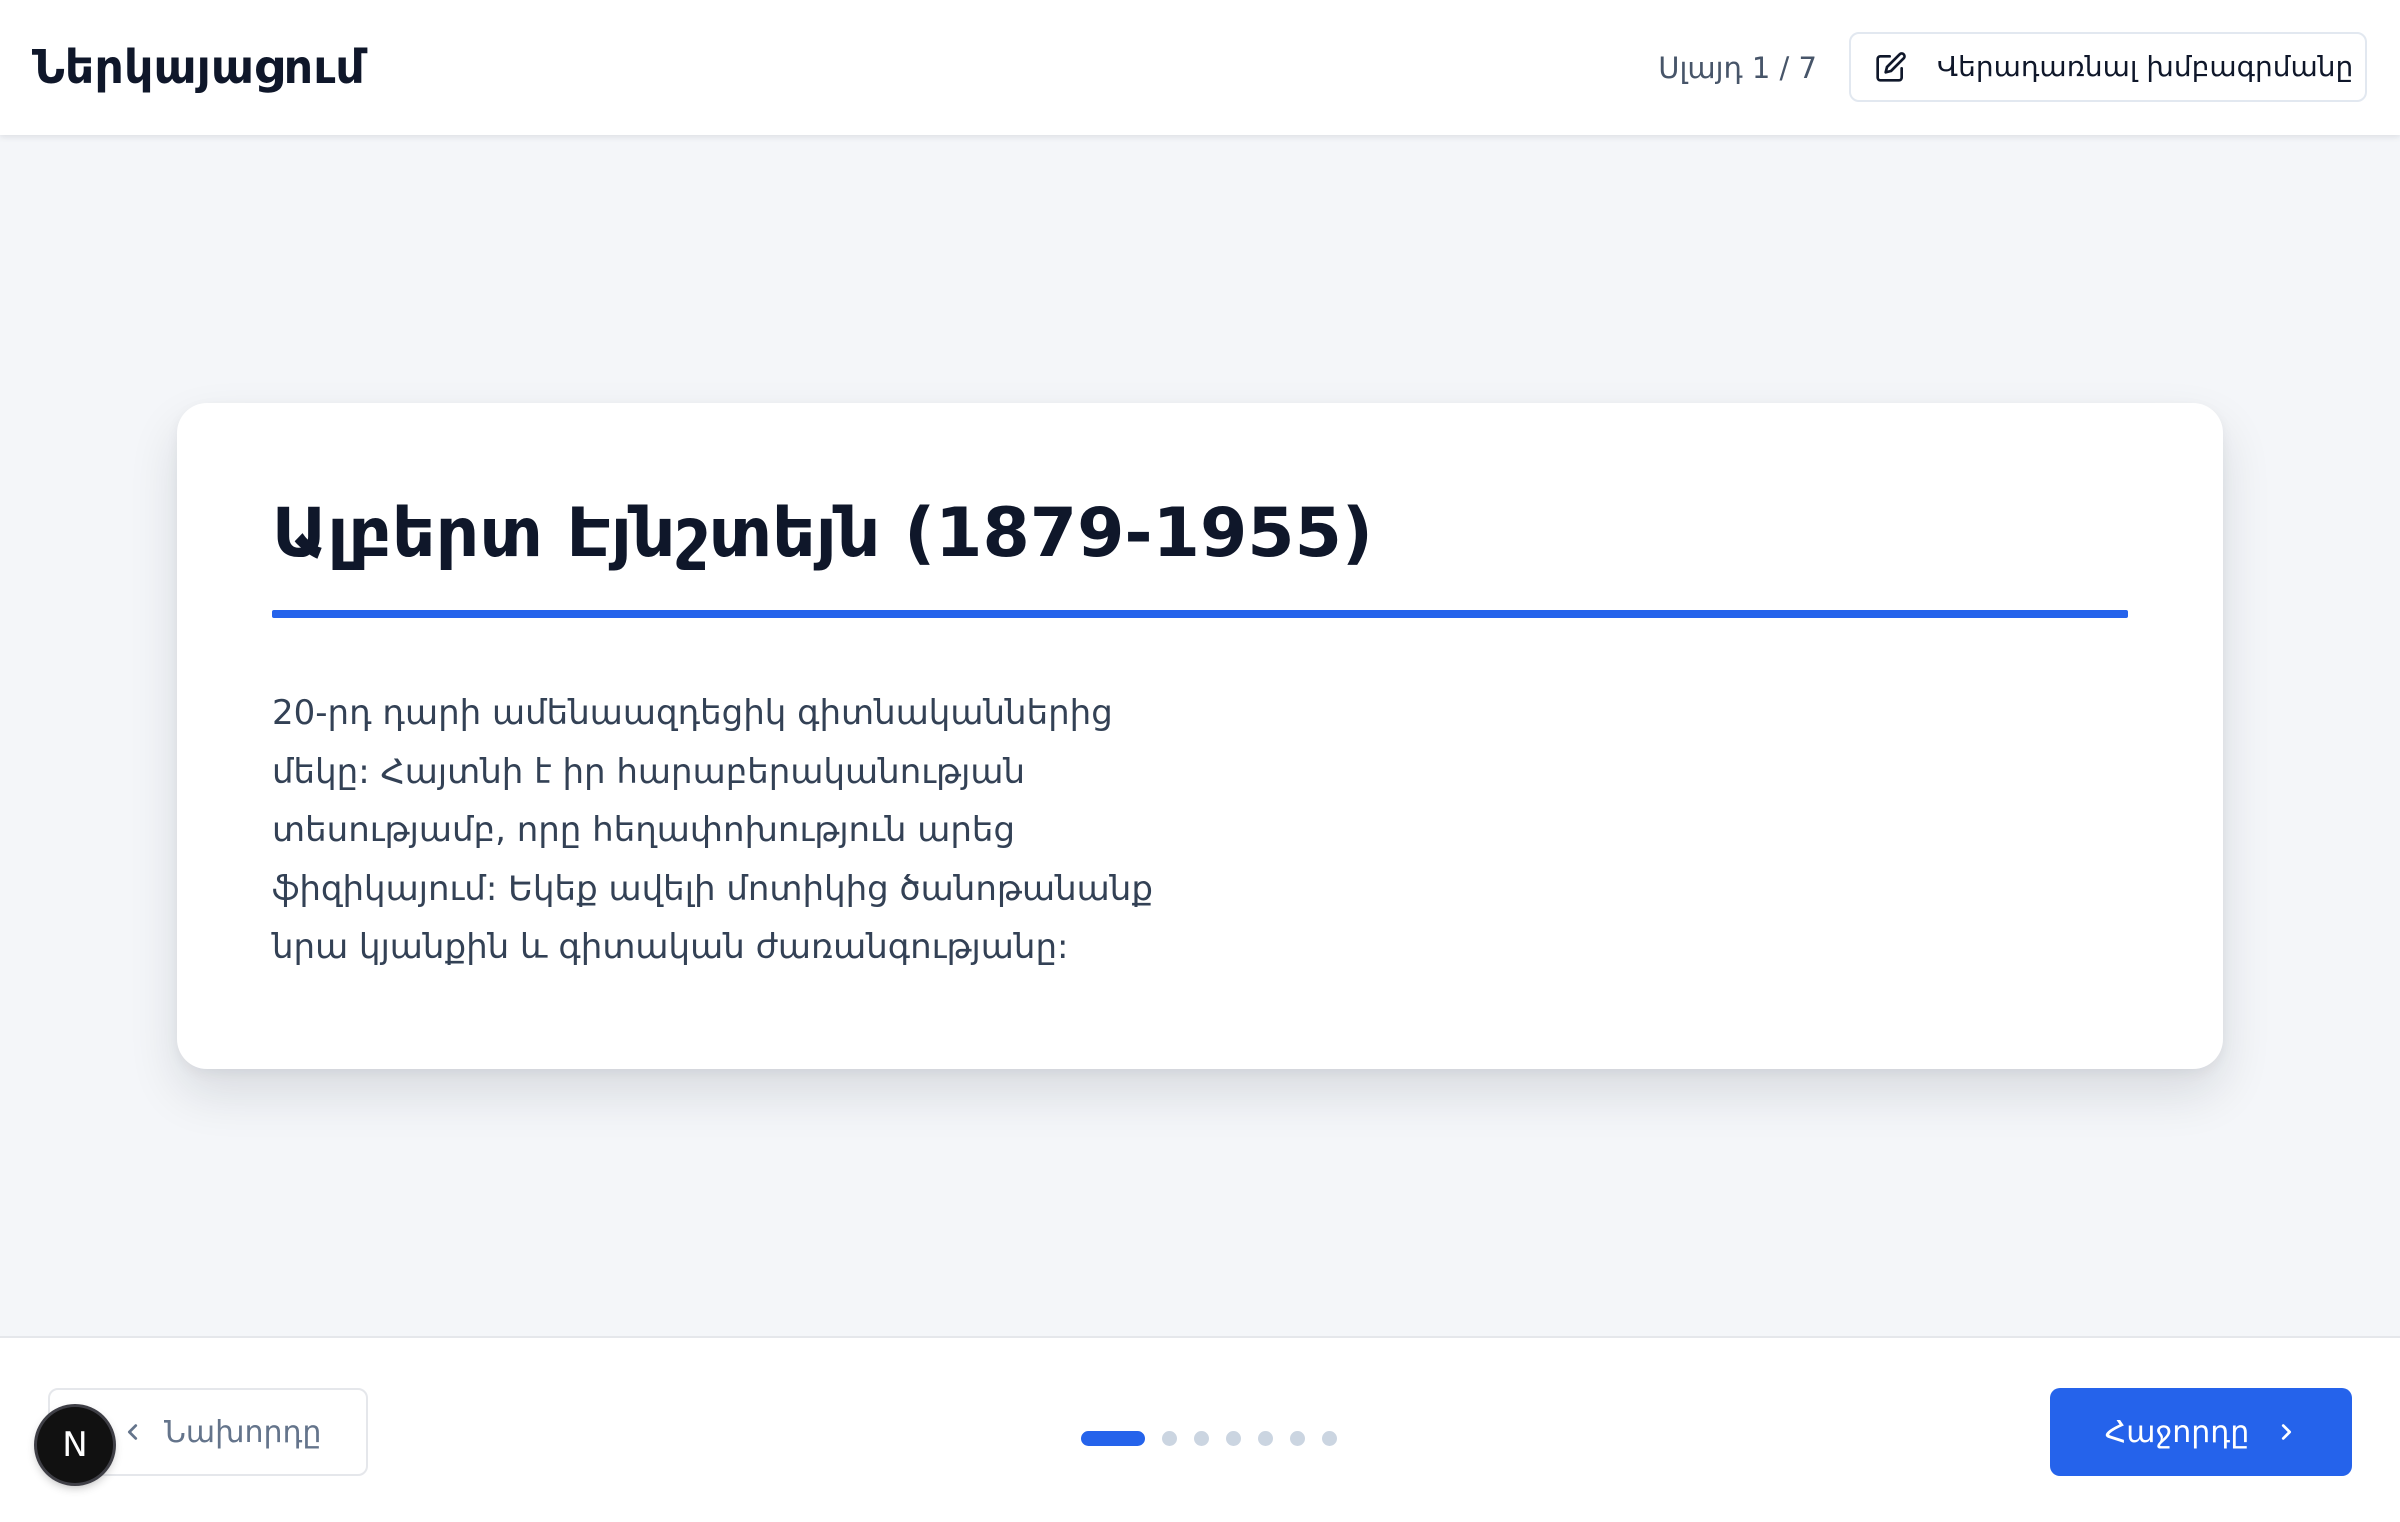  I want to click on slide-title: Ալբերտ Էյնշտեյն (1879-1955), so click(822, 533).